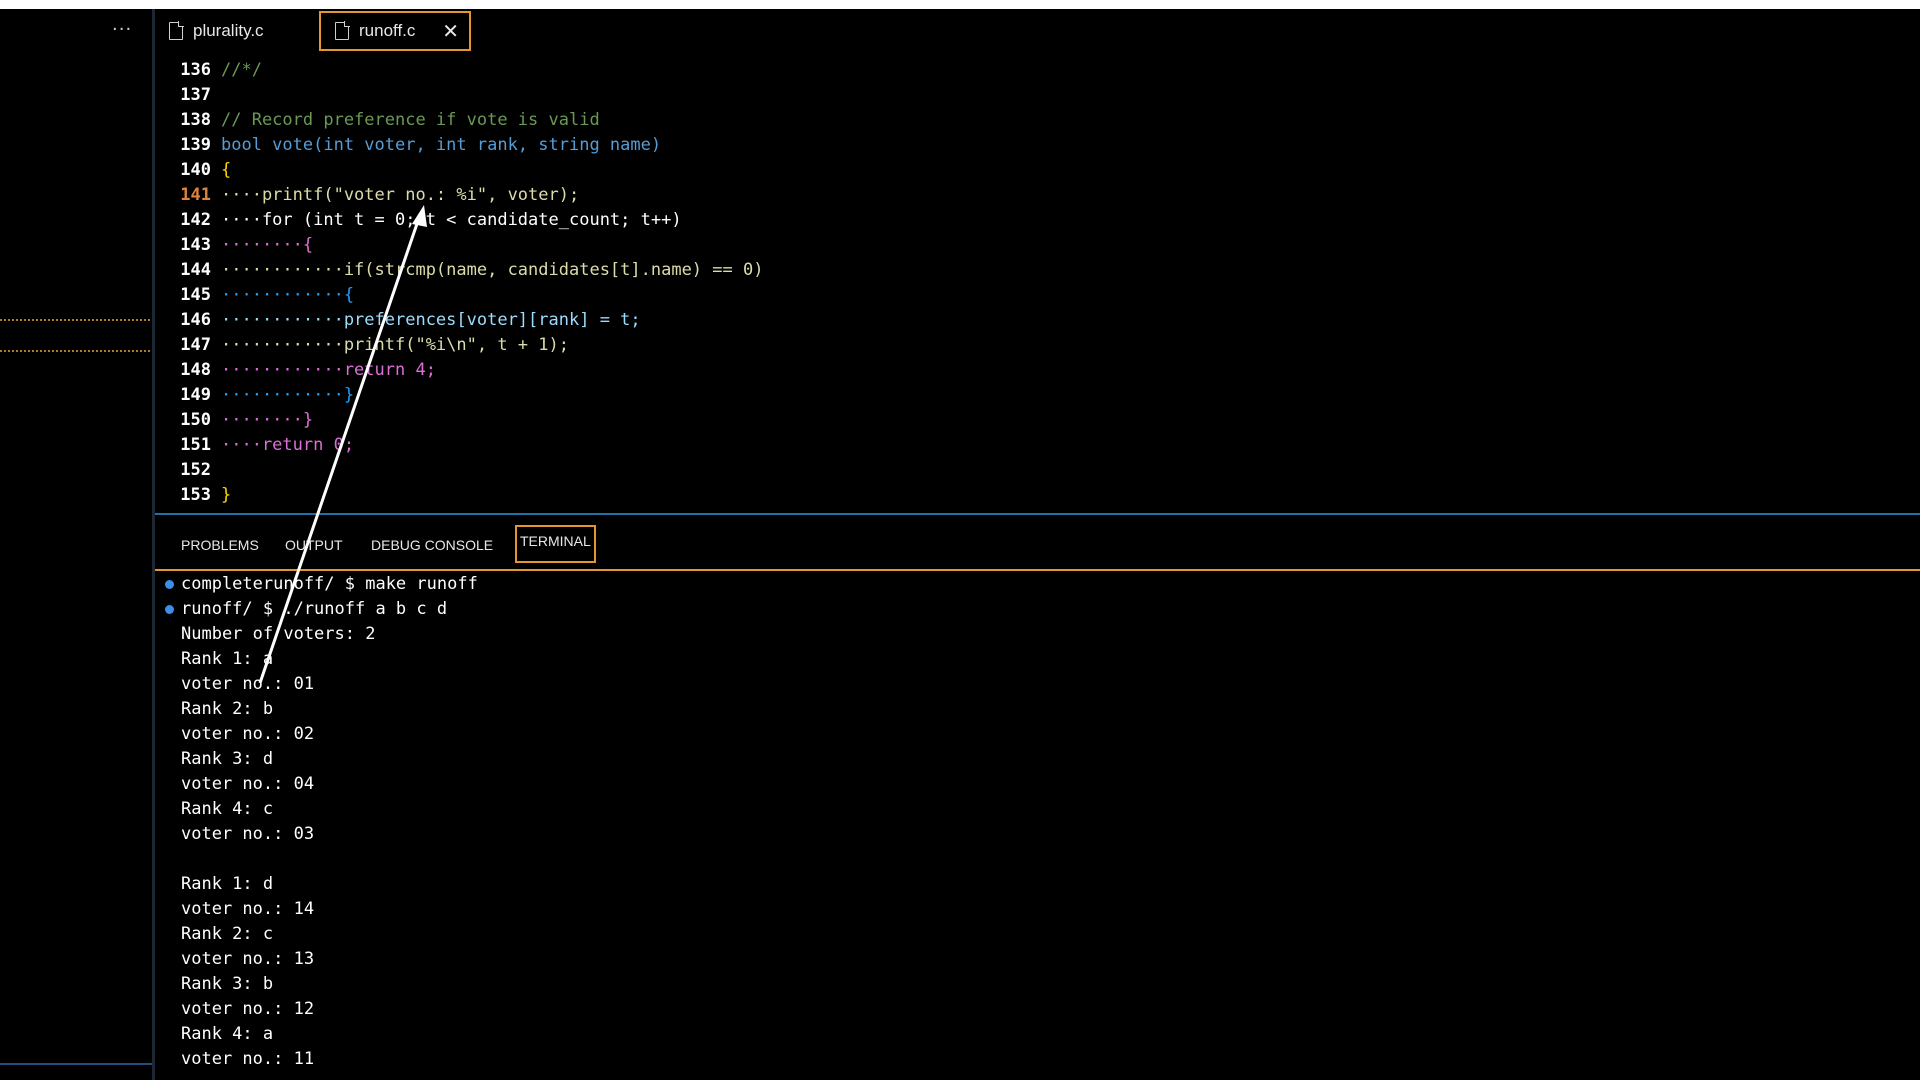  I want to click on annotation-arrow-shaft, so click(340, 449).